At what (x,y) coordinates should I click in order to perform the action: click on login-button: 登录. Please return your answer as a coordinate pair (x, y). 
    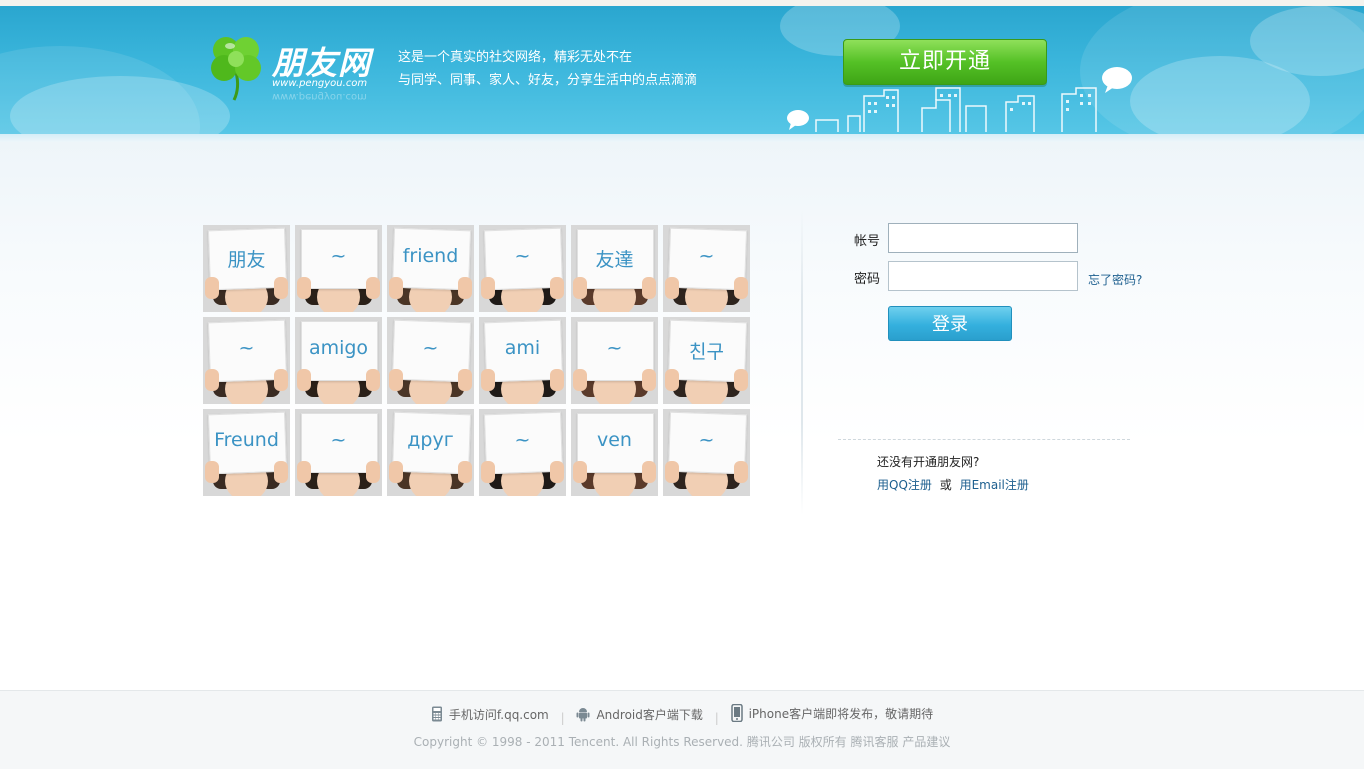
    Looking at the image, I should click on (950, 323).